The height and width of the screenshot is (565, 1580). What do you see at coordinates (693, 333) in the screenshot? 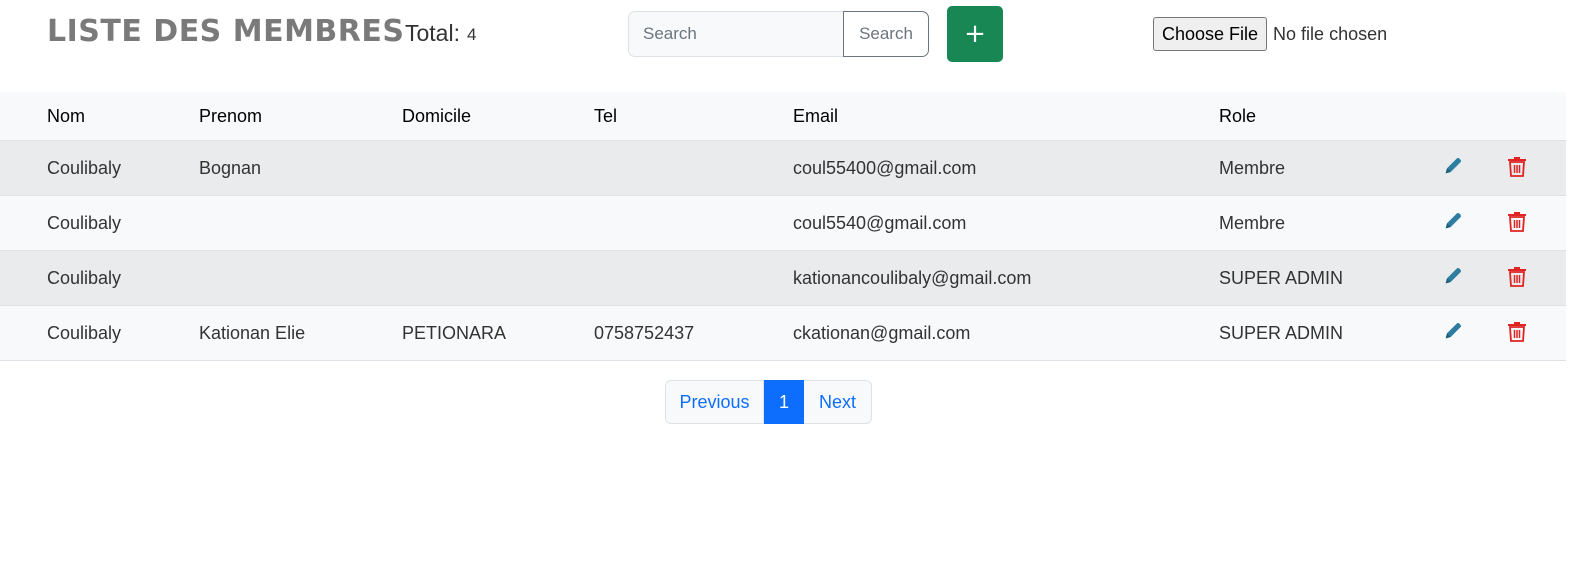
I see `cell-tel: 0758752437` at bounding box center [693, 333].